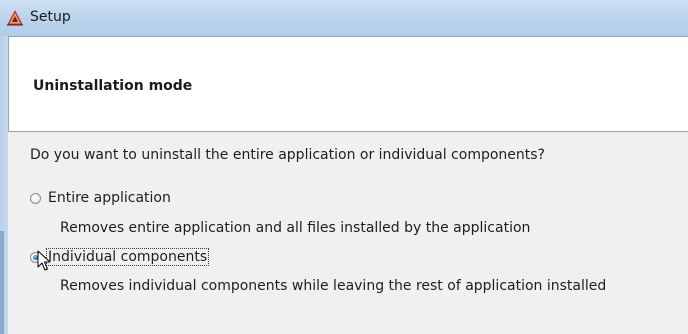 The width and height of the screenshot is (688, 334). Describe the element at coordinates (109, 198) in the screenshot. I see `option-label-entire-application: Entire application` at that location.